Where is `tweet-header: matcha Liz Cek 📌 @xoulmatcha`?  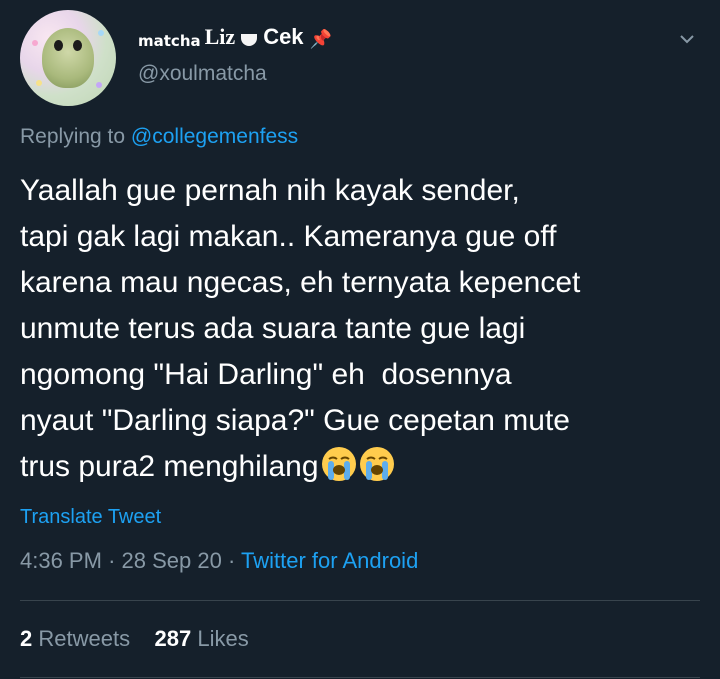 tweet-header: matcha Liz Cek 📌 @xoulmatcha is located at coordinates (360, 58).